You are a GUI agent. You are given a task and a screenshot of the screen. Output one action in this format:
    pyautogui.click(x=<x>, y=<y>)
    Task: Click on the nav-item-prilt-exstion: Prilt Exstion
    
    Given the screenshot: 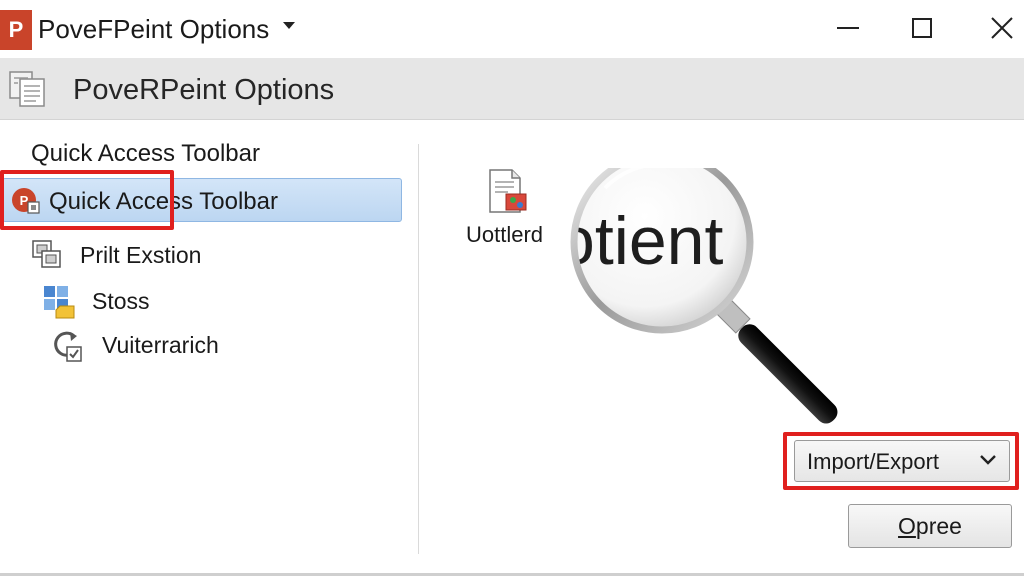 What is the action you would take?
    pyautogui.click(x=160, y=256)
    